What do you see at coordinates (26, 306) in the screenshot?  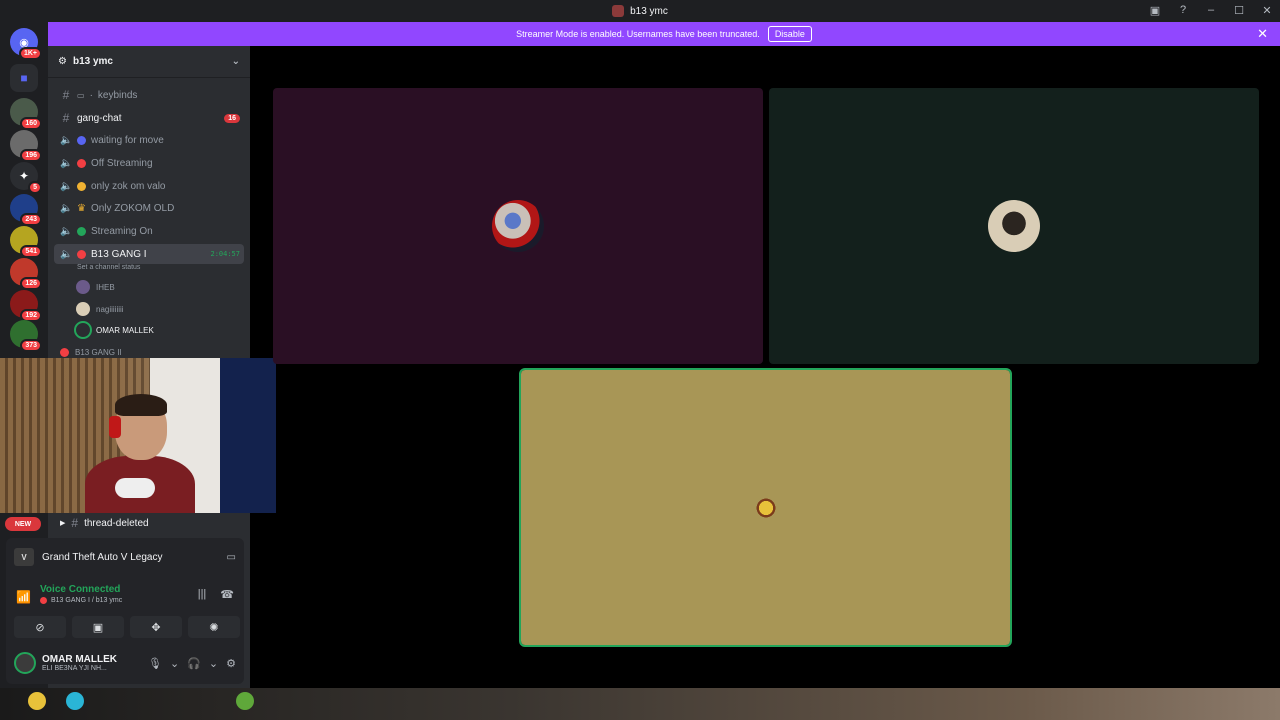 I see `guild-icon: 192` at bounding box center [26, 306].